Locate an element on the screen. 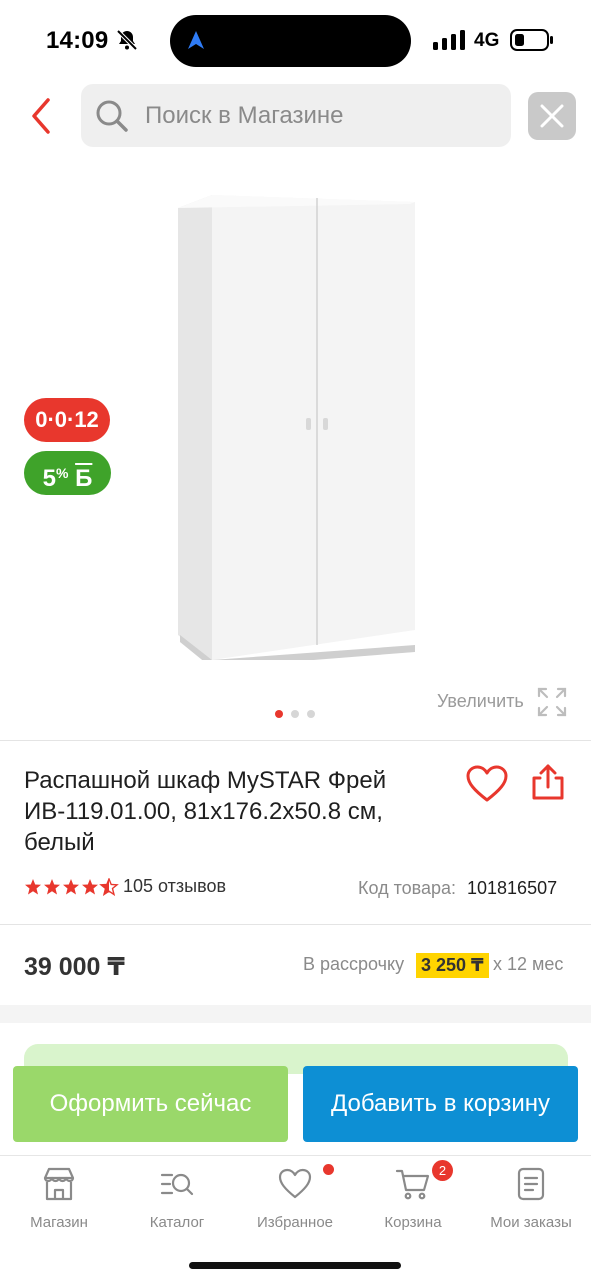  bonus-percent: 5 is located at coordinates (49, 478).